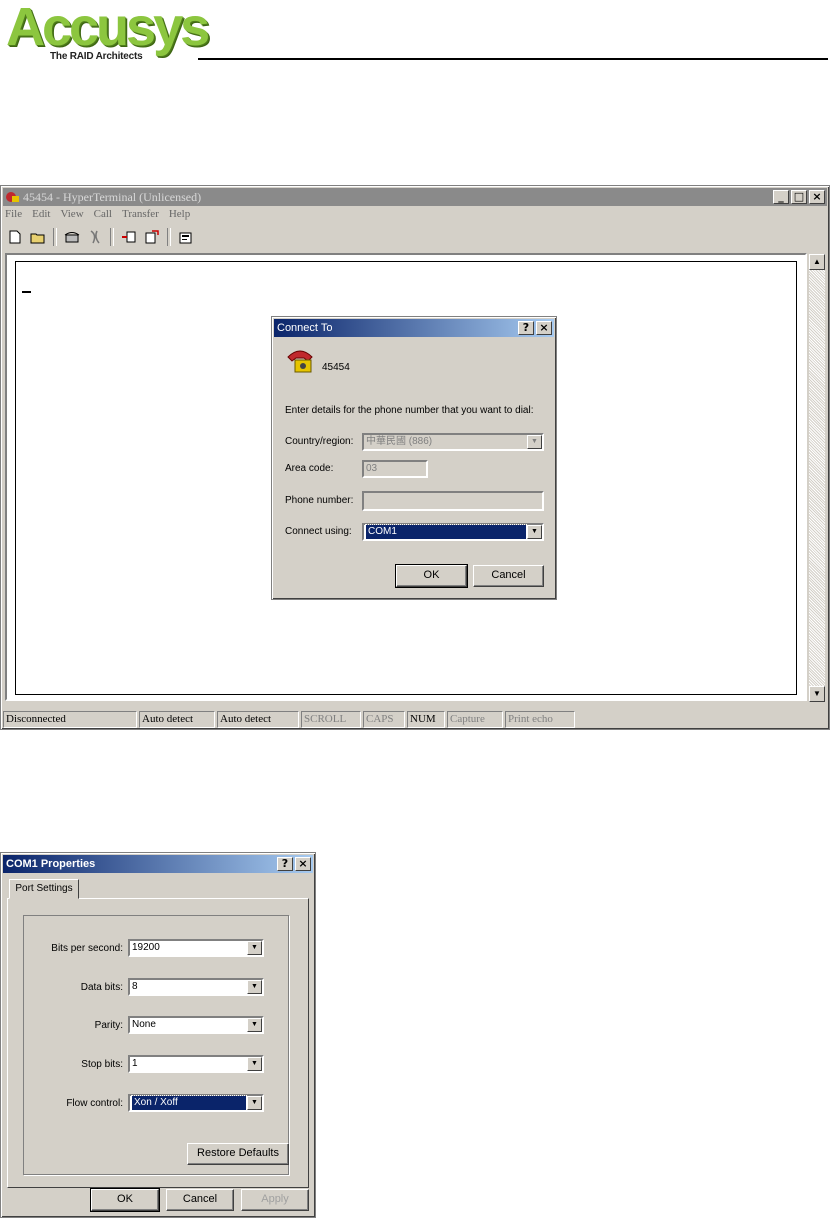 The width and height of the screenshot is (830, 1219). What do you see at coordinates (258, 719) in the screenshot?
I see `status-detect-2: Auto detect` at bounding box center [258, 719].